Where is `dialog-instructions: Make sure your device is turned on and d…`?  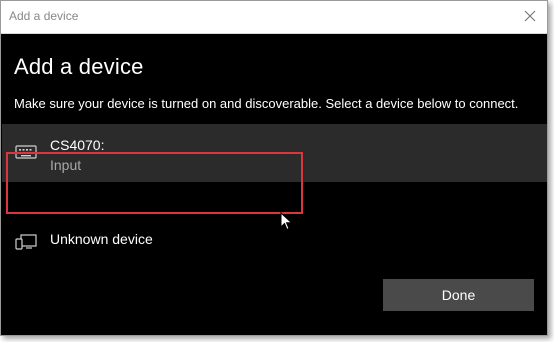
dialog-instructions: Make sure your device is turned on and d… is located at coordinates (266, 103).